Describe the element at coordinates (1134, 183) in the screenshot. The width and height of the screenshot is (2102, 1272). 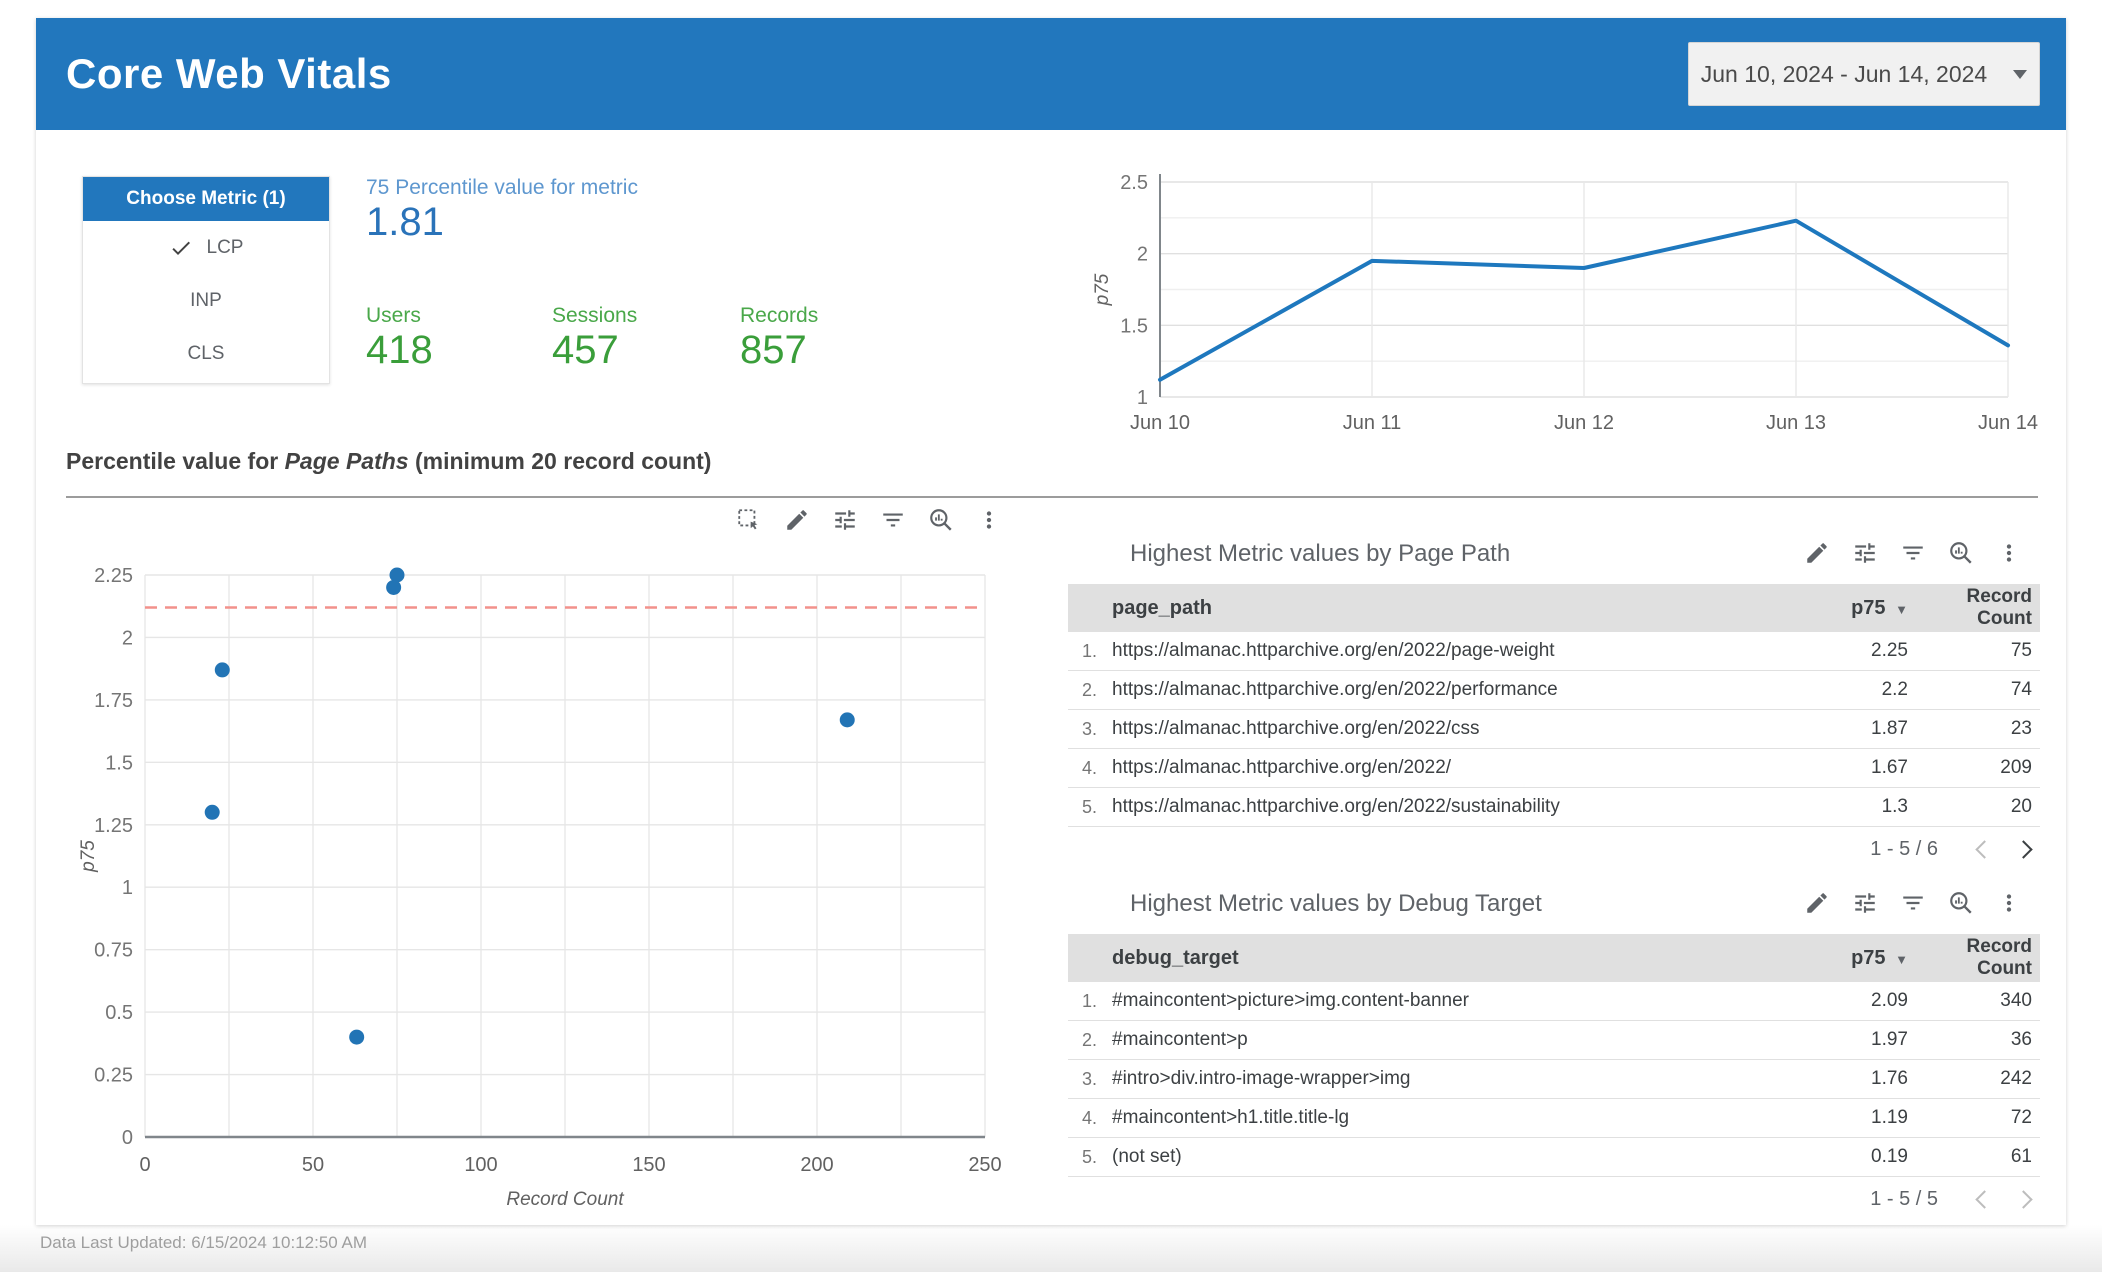
I see `svg-text: 2.5` at that location.